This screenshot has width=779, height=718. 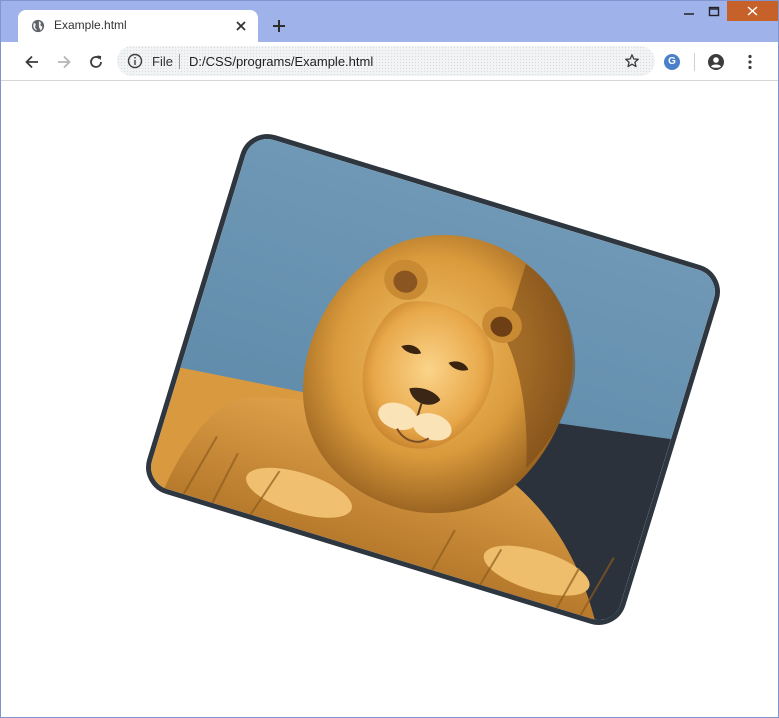 What do you see at coordinates (389, 21) in the screenshot?
I see `tab-strip: Example.html` at bounding box center [389, 21].